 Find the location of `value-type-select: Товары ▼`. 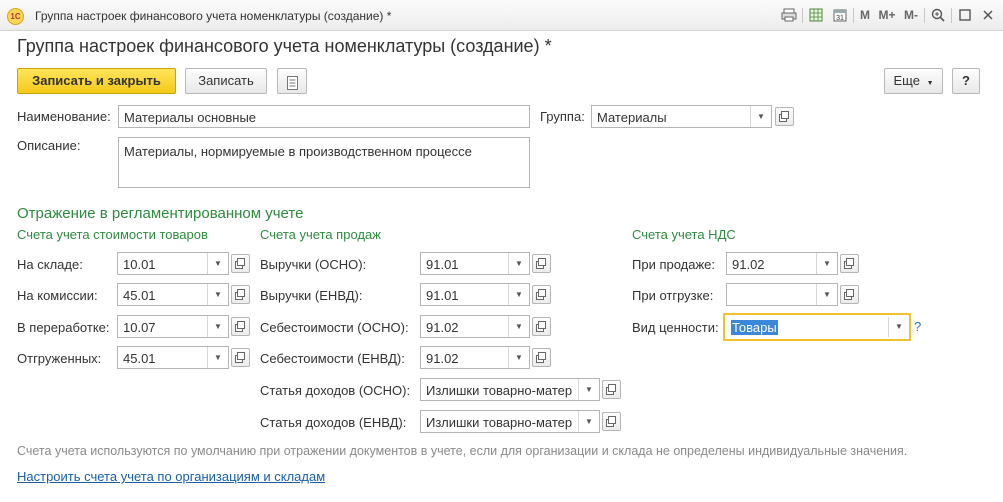

value-type-select: Товары ▼ is located at coordinates (817, 327).